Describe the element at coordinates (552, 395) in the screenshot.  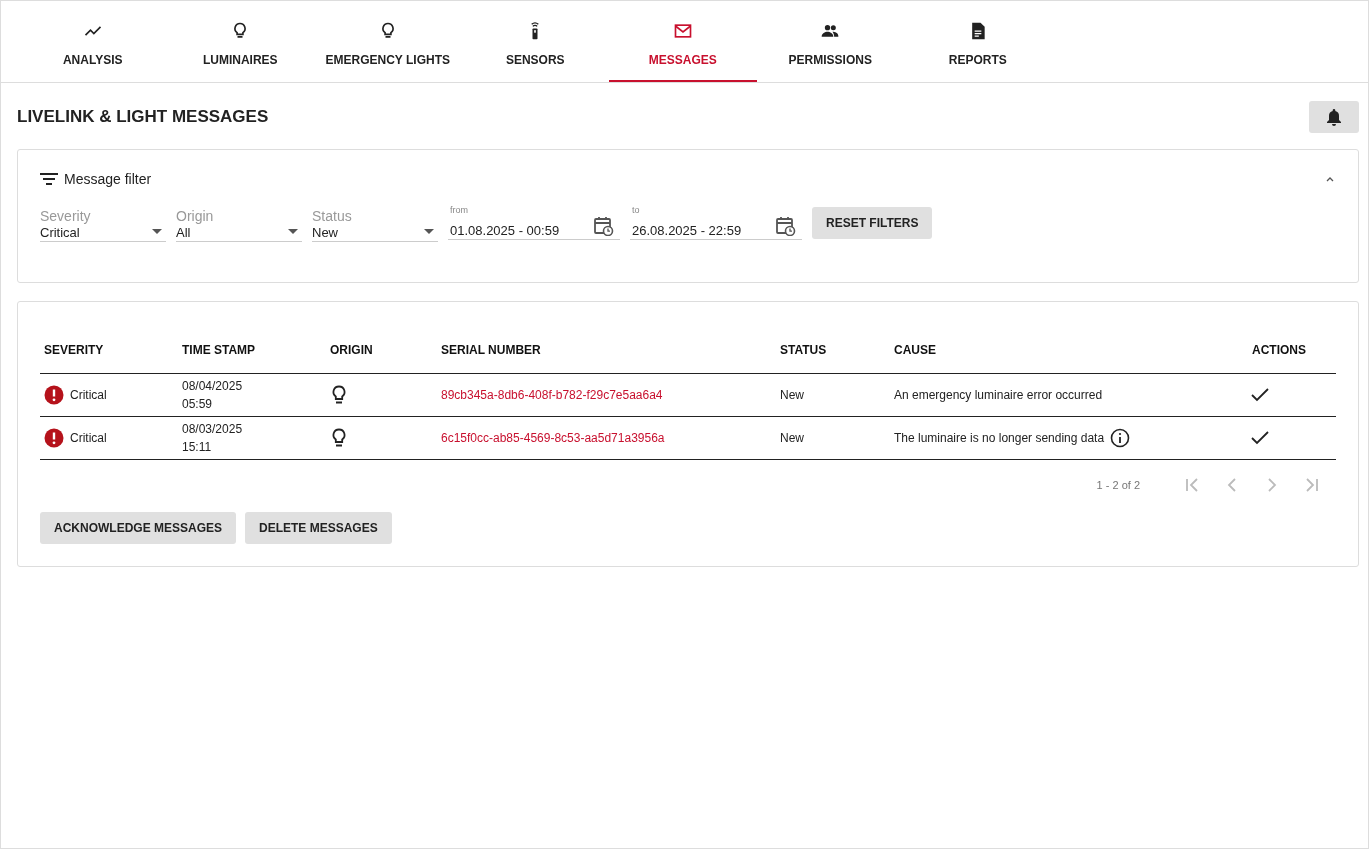
I see `serial-number-link: 89cb345a-8db6-408f-b782-f29c7e5aa6a4` at that location.